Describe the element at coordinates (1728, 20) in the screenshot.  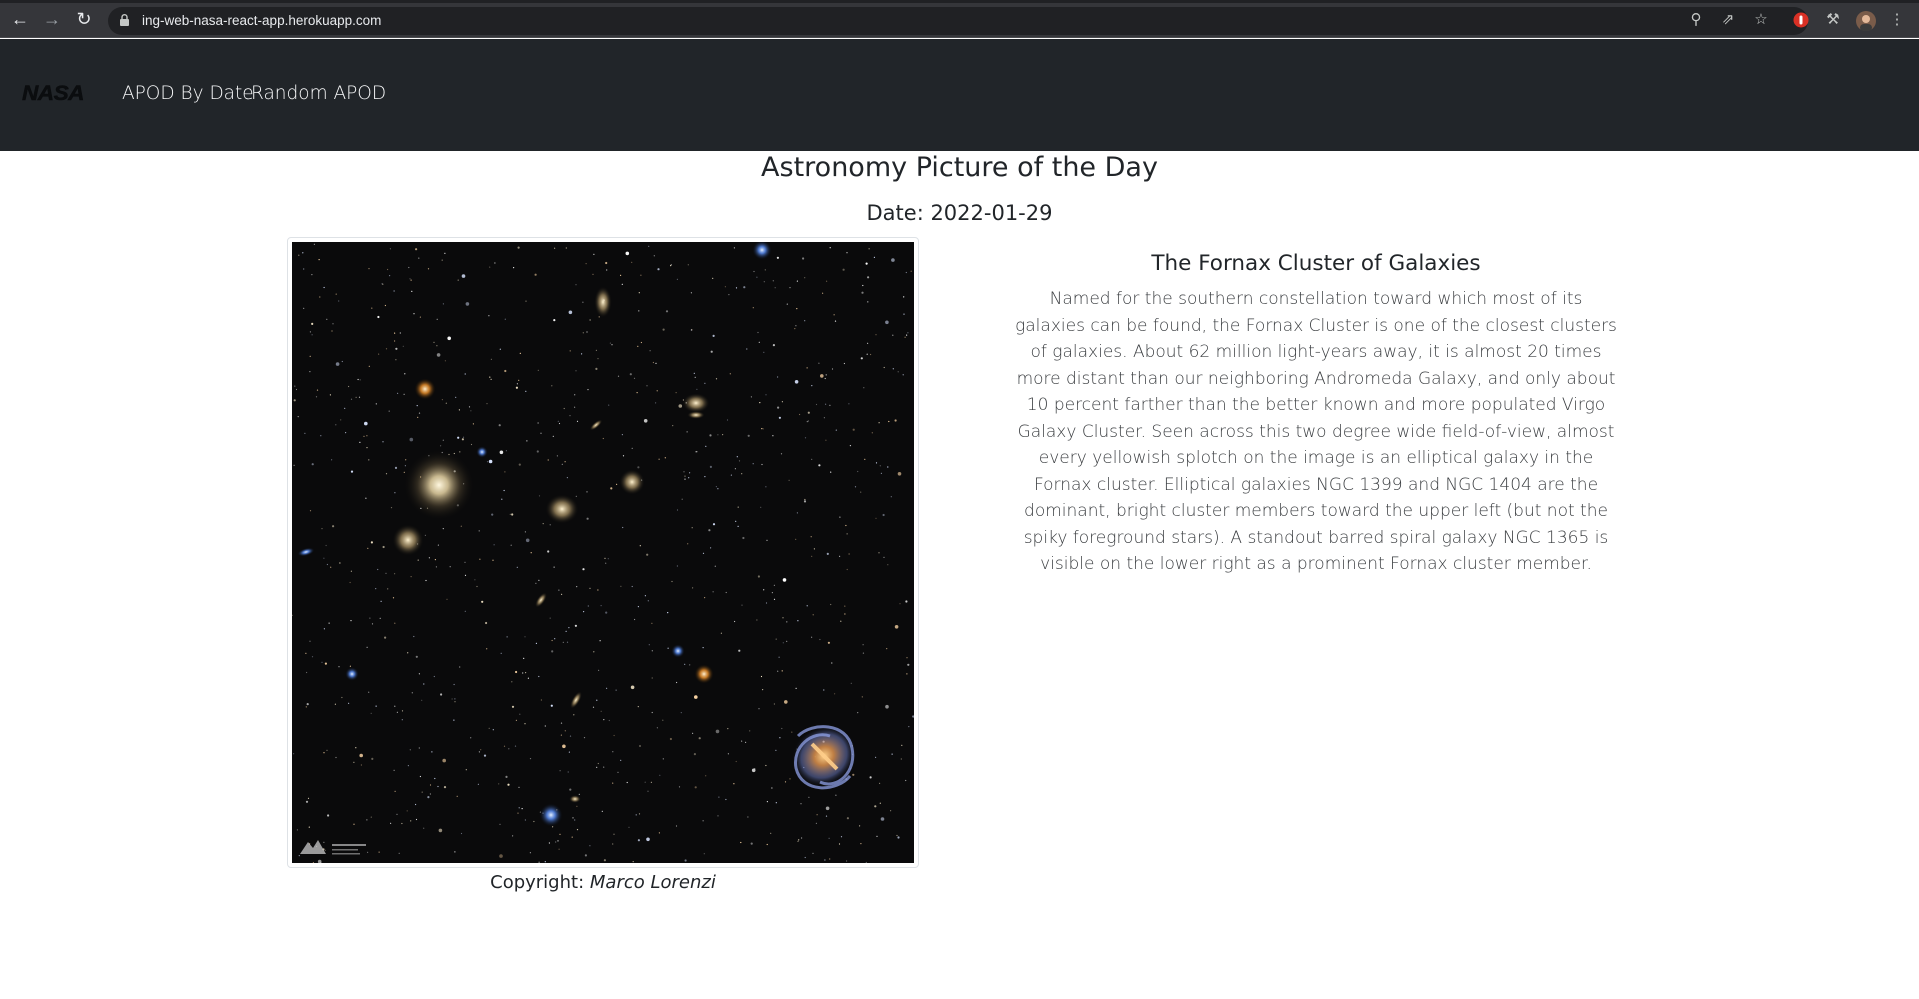
I see `share-icon: ⇗` at that location.